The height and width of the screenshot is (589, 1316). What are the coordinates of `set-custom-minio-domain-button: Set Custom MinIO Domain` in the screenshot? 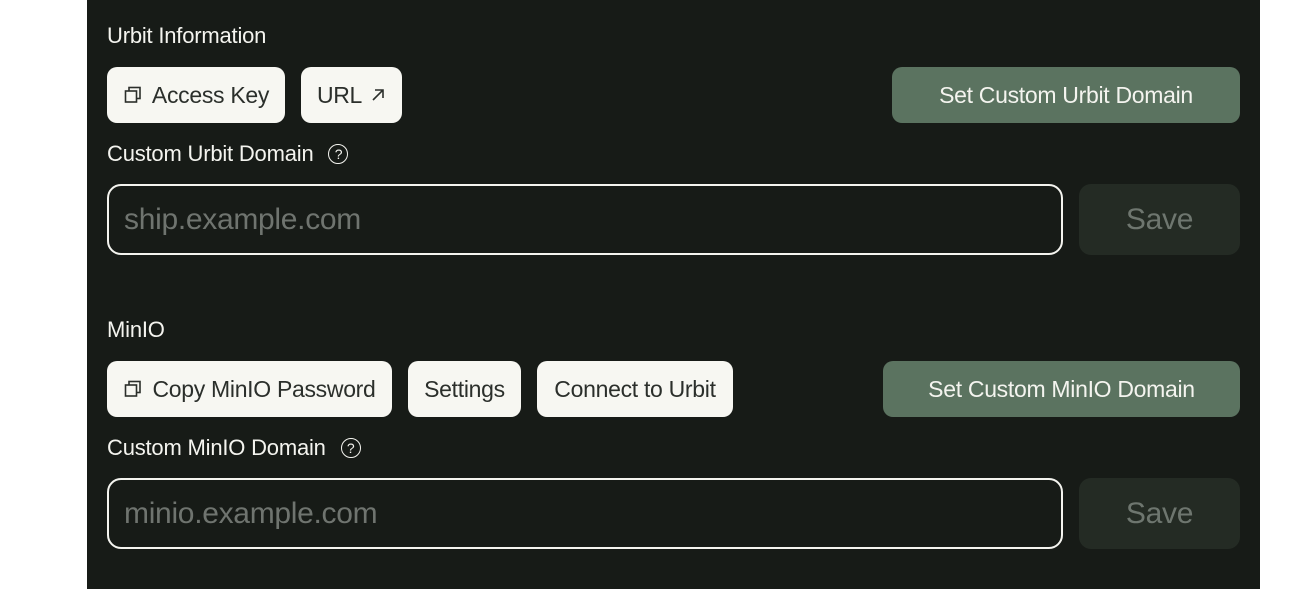 It's located at (1061, 389).